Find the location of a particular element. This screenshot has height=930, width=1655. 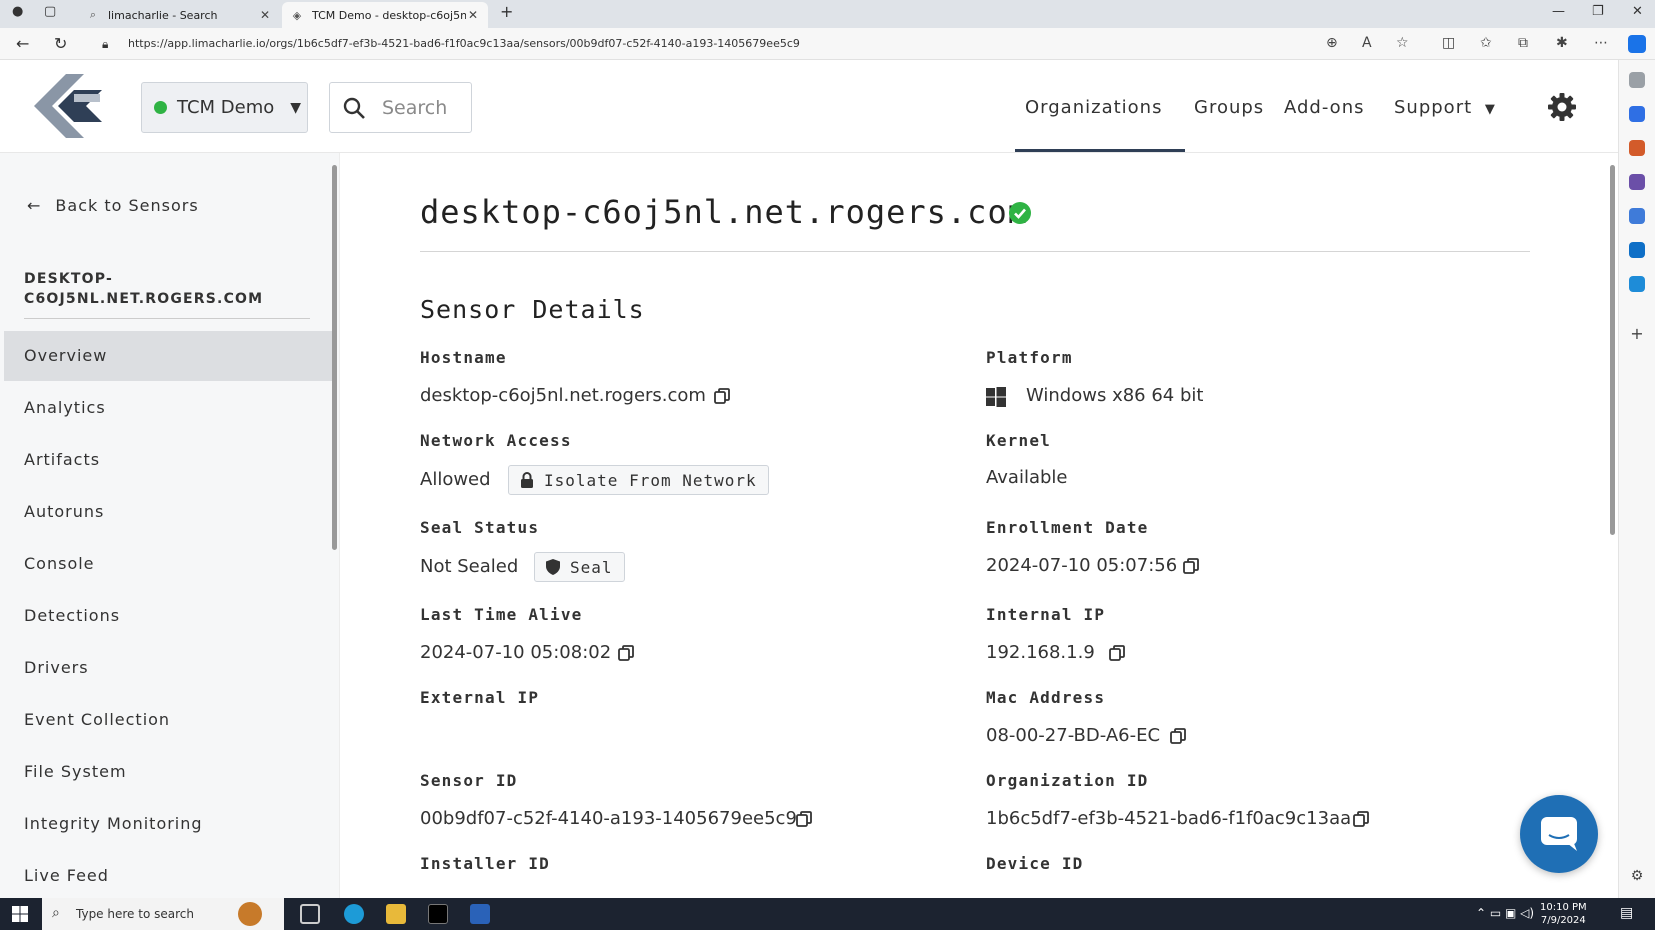

back-icon: ← is located at coordinates (22, 43).